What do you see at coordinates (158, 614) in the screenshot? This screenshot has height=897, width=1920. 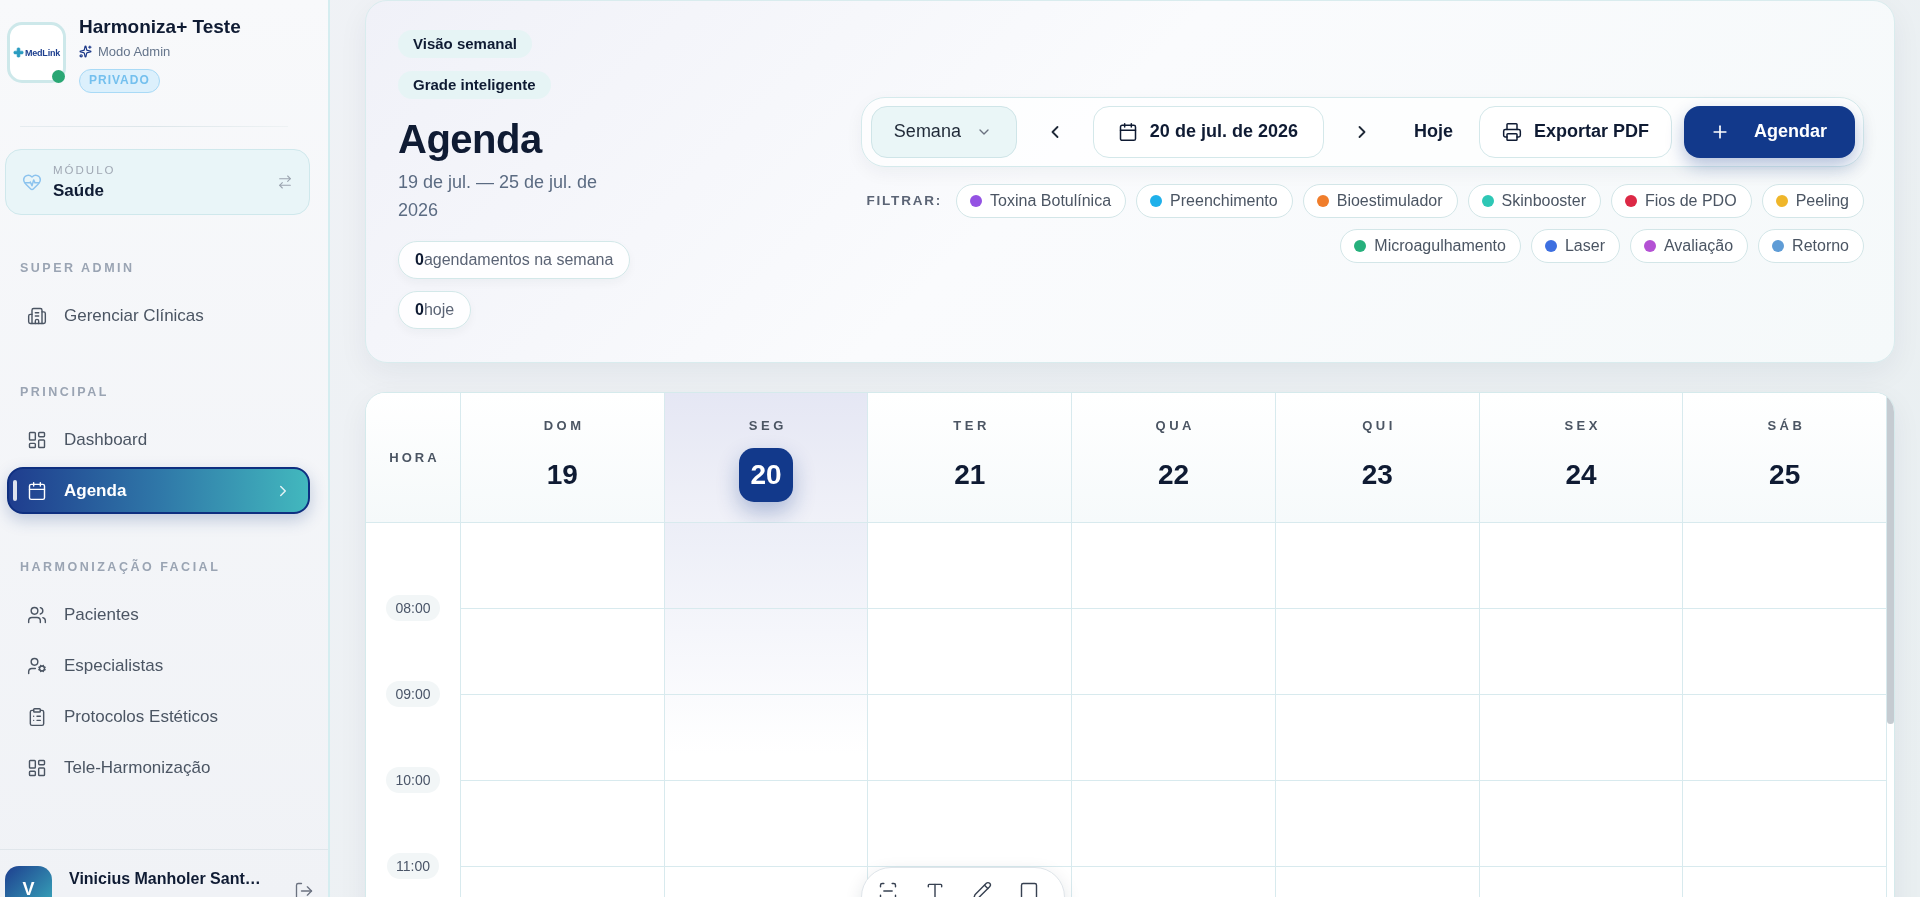 I see `sidebar-item: Pacientes` at bounding box center [158, 614].